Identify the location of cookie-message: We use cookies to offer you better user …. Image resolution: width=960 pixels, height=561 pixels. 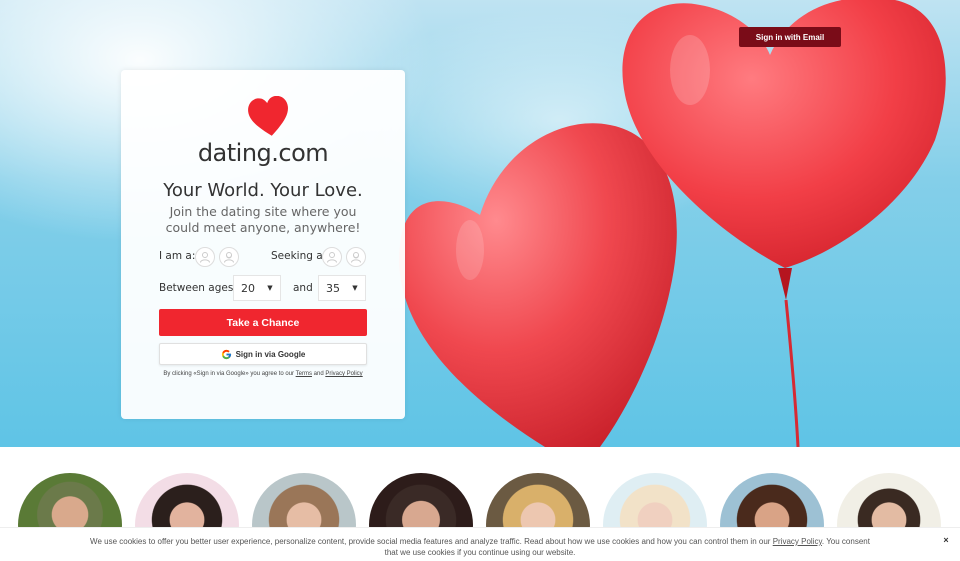
(430, 541).